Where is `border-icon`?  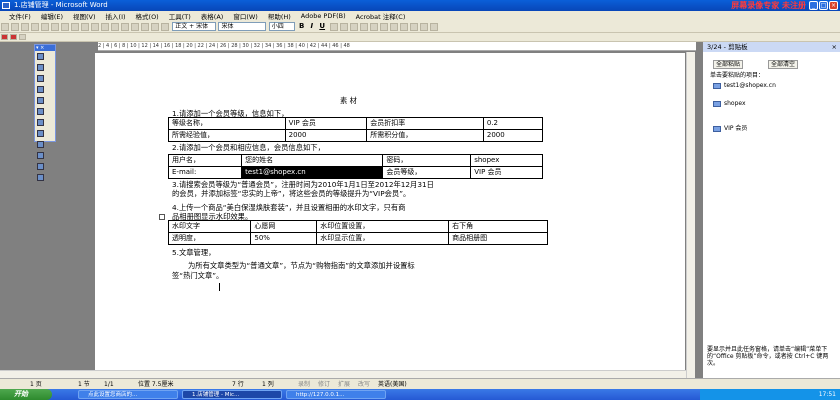
border-icon is located at coordinates (414, 27).